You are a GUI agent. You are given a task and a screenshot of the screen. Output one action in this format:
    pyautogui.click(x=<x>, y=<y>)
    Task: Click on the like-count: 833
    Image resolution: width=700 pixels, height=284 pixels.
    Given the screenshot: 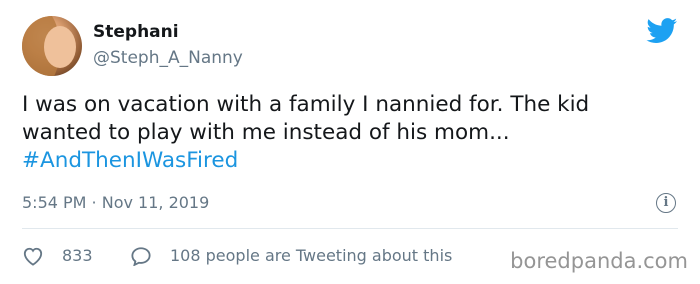 What is the action you would take?
    pyautogui.click(x=77, y=255)
    